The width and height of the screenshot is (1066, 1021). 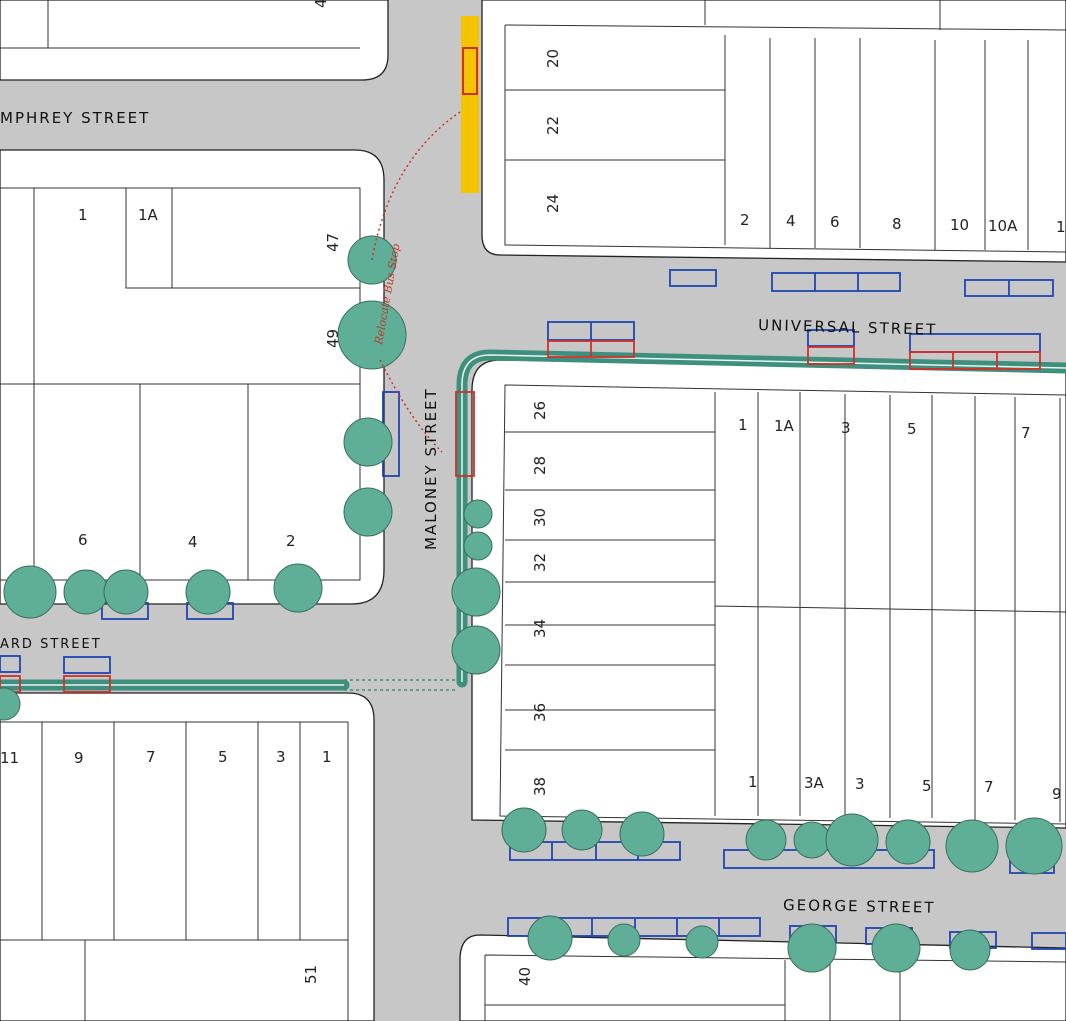 I want to click on block-ne, so click(x=773, y=131).